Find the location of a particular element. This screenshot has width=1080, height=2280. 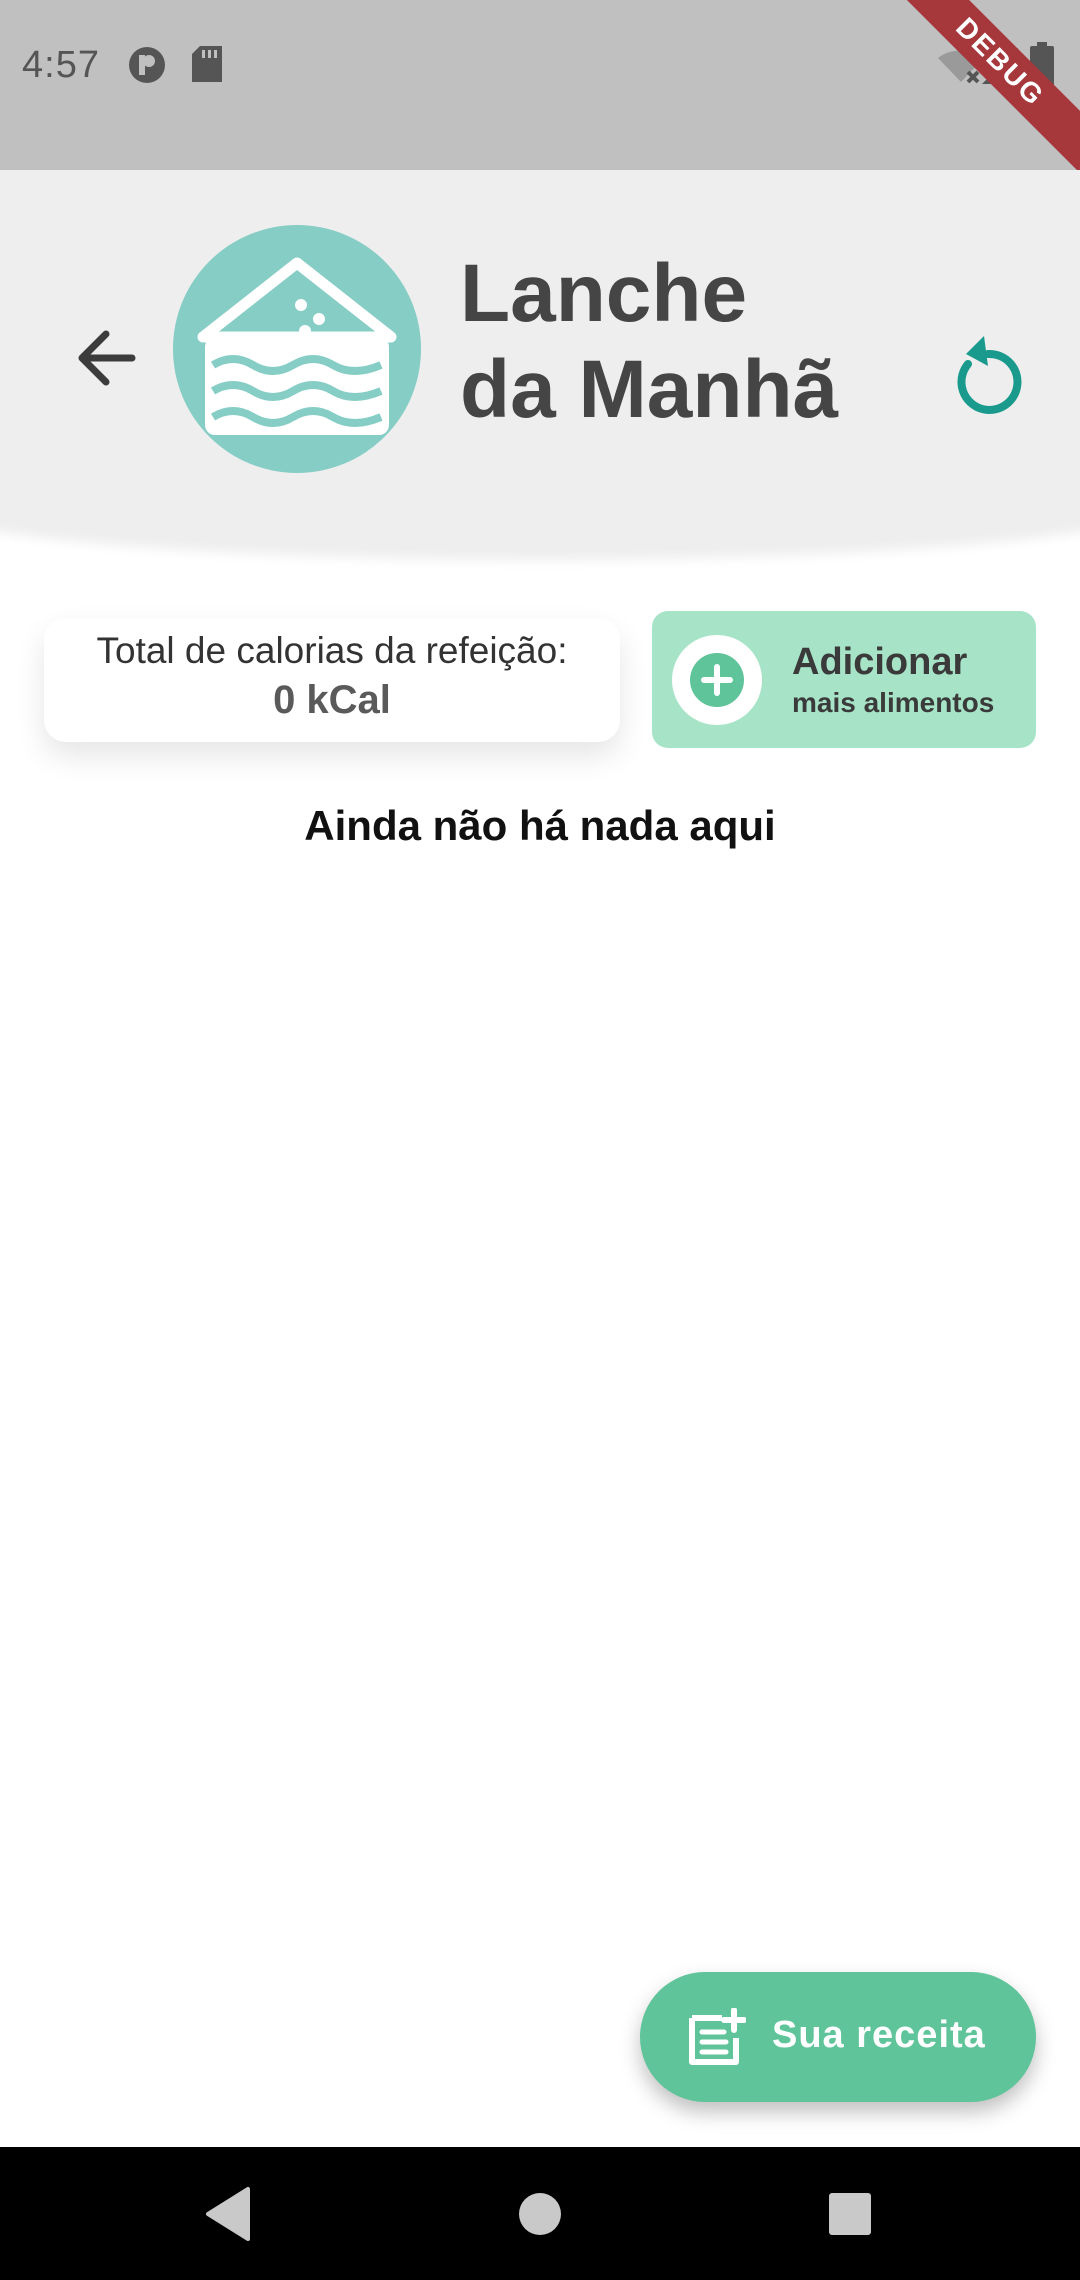

your-recipe-label: Sua receita is located at coordinates (879, 2035).